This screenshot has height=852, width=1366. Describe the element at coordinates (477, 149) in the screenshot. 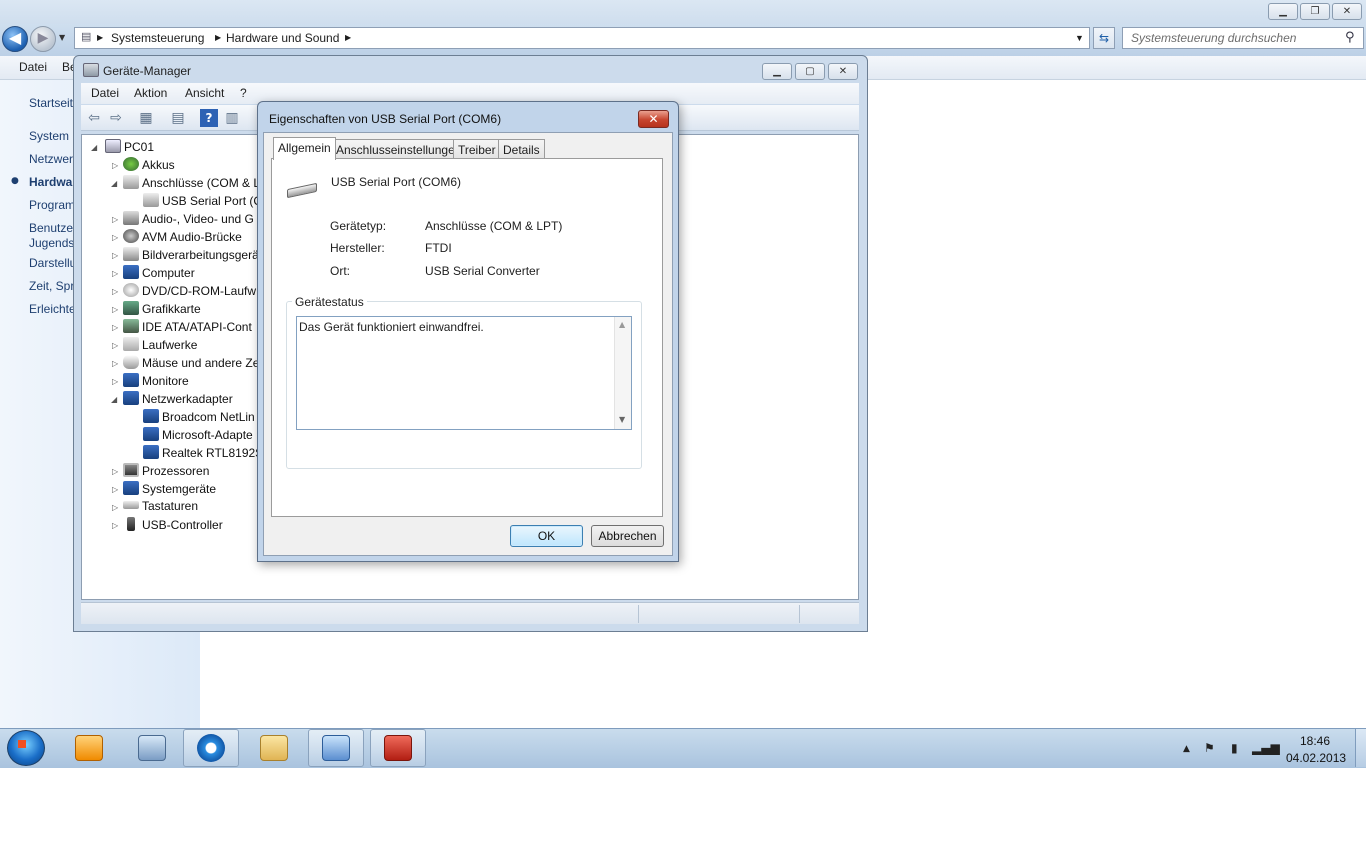

I see `tab-treiber: Treiber` at that location.